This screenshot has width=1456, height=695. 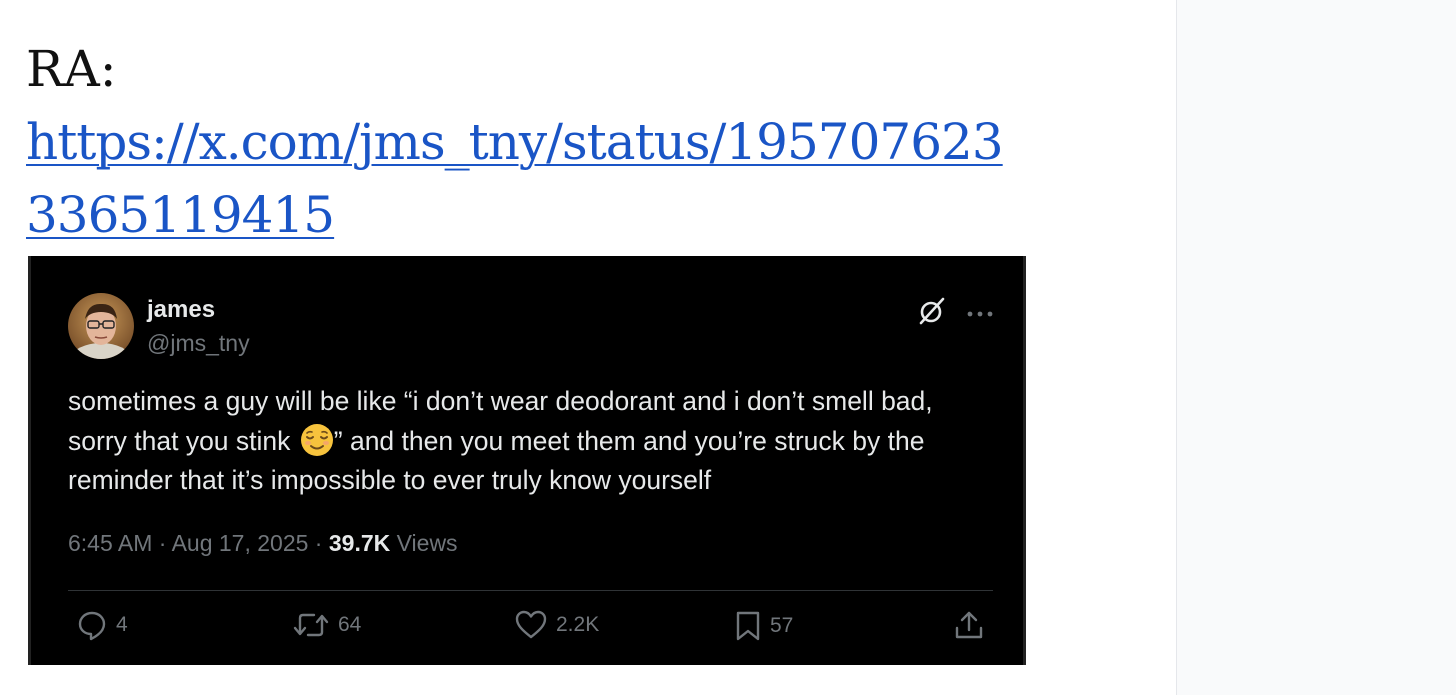 I want to click on share-icon, so click(x=969, y=625).